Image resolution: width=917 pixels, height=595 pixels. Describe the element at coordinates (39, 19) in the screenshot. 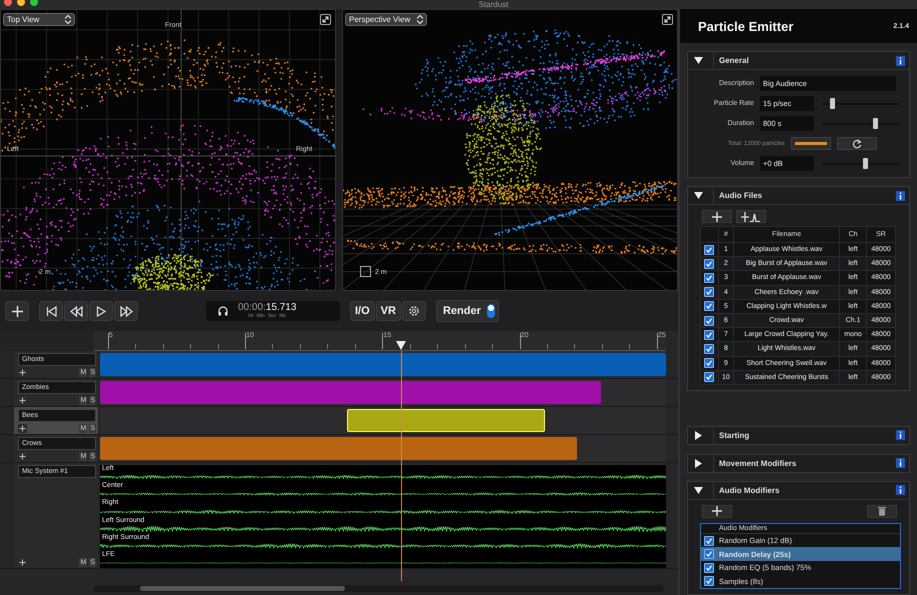

I see `view-dropdown: Top View` at that location.